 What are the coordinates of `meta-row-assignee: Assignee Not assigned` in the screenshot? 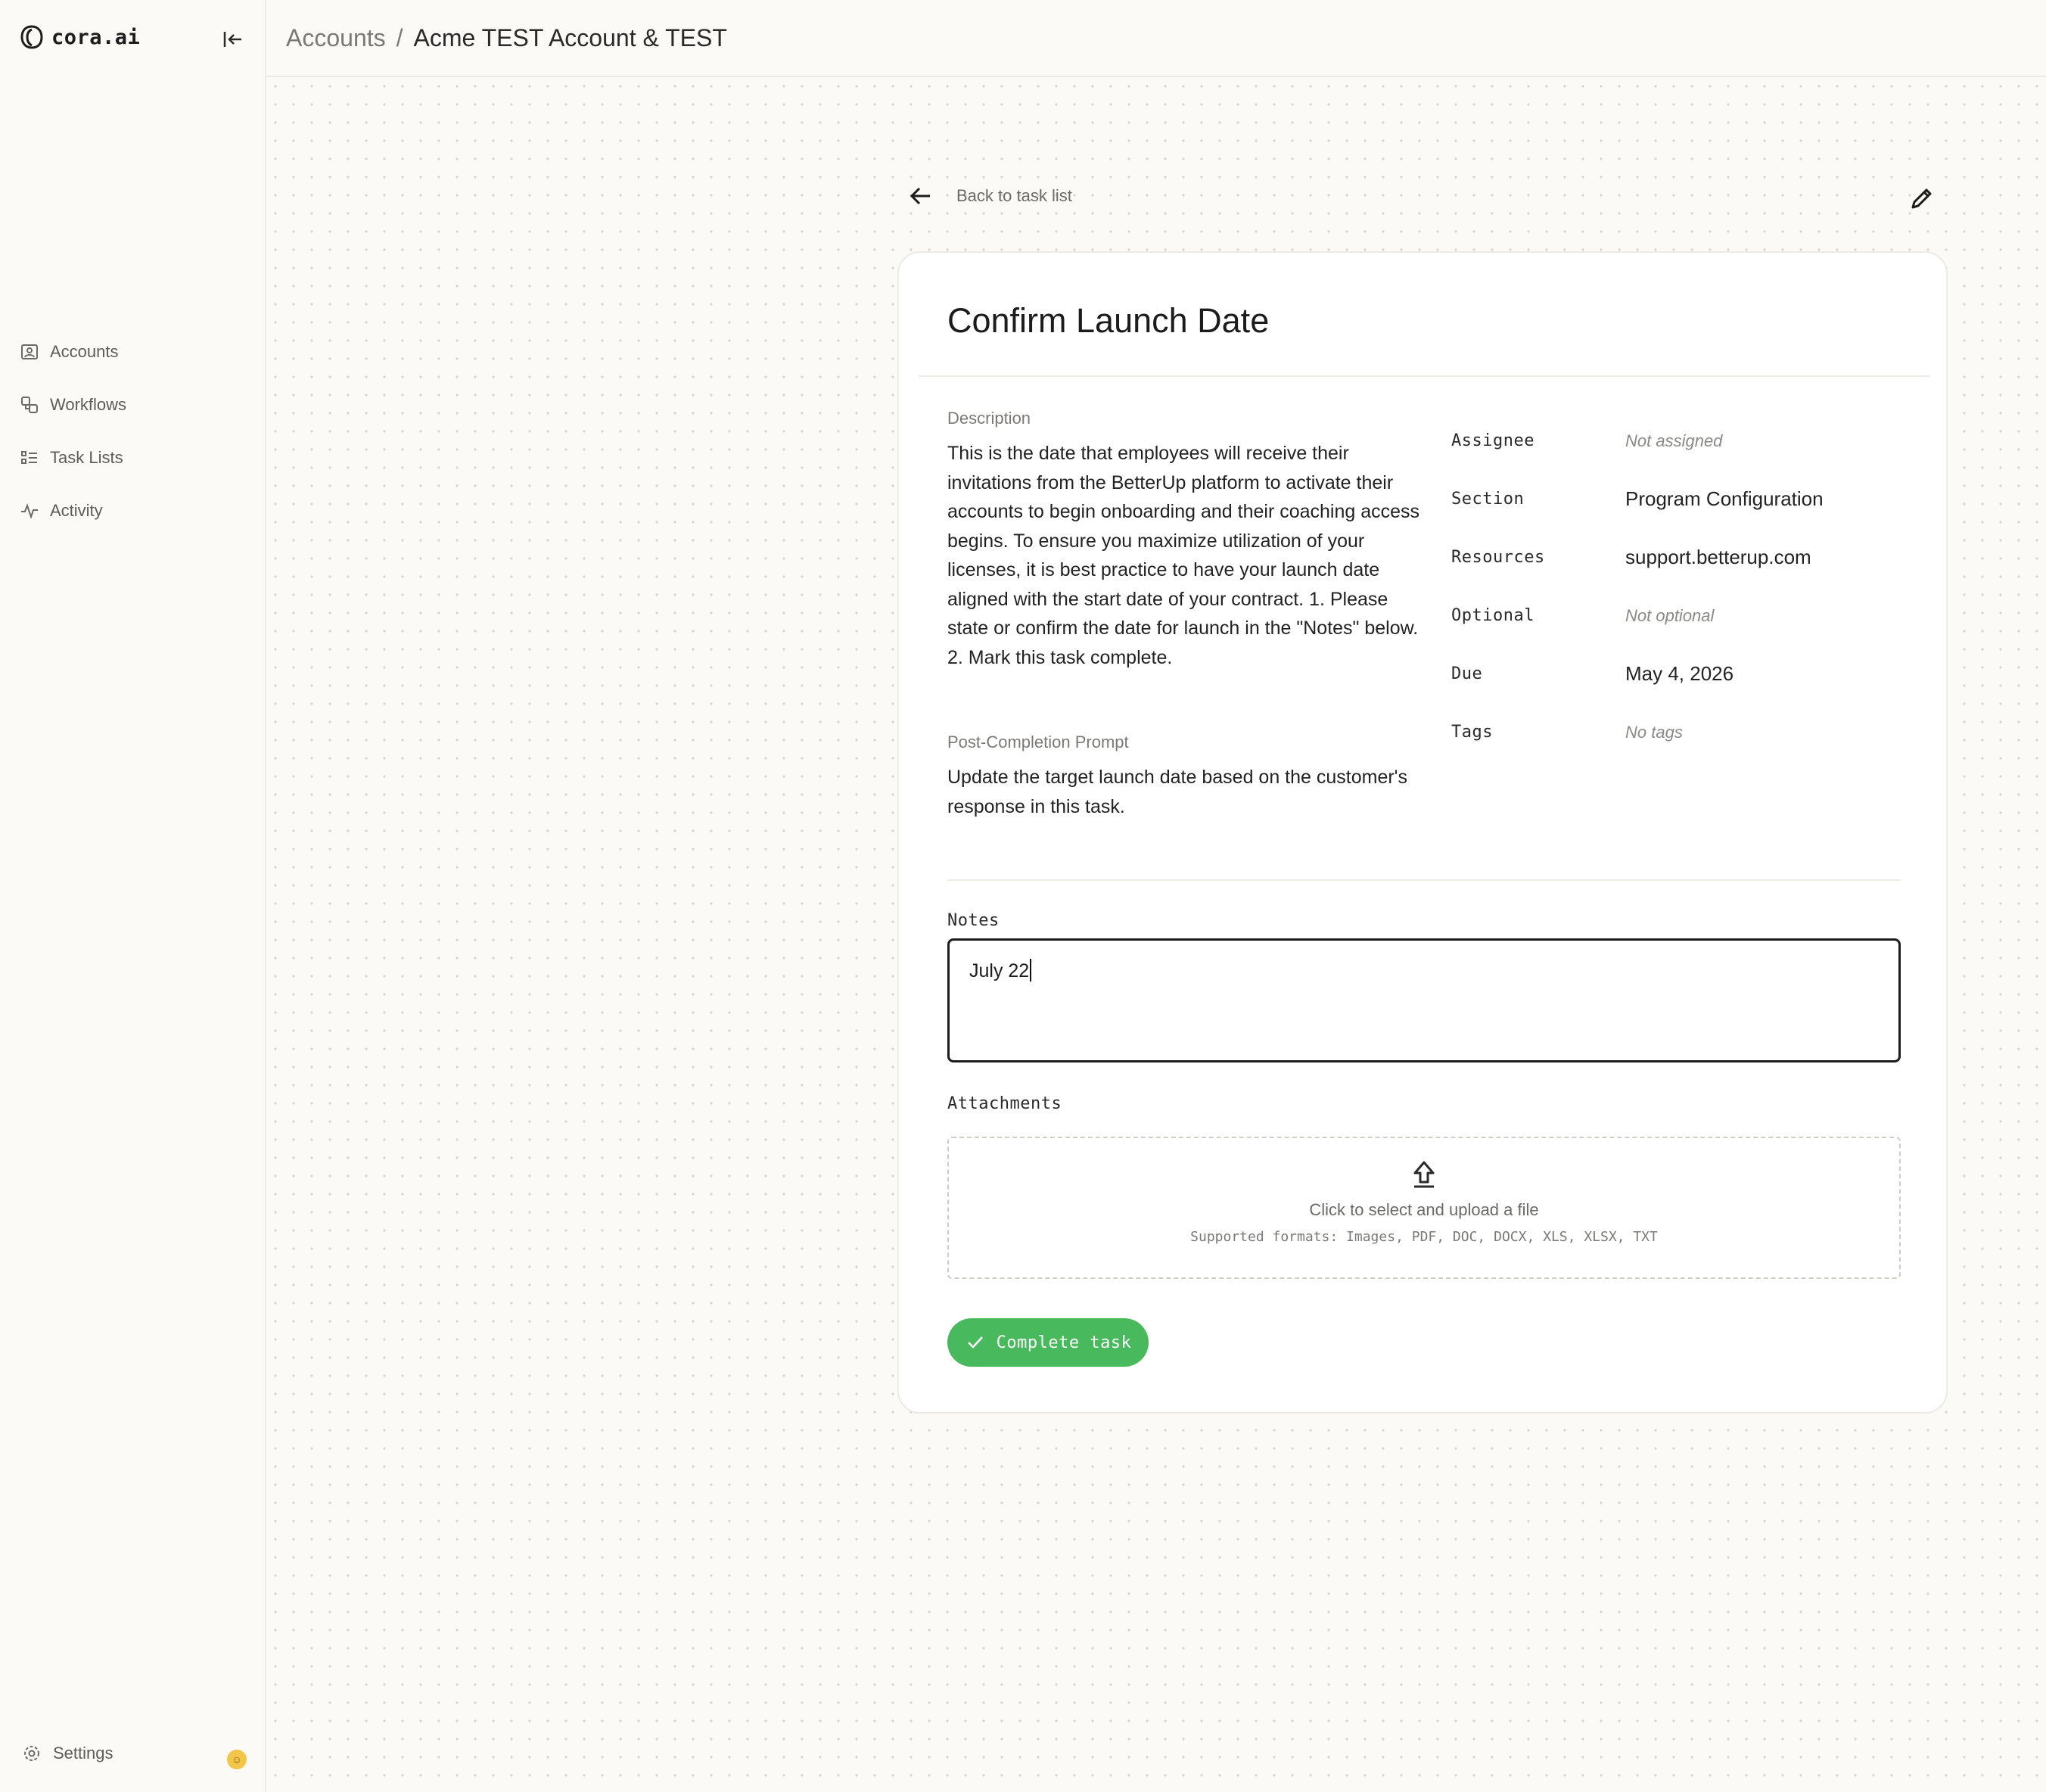 It's located at (1678, 441).